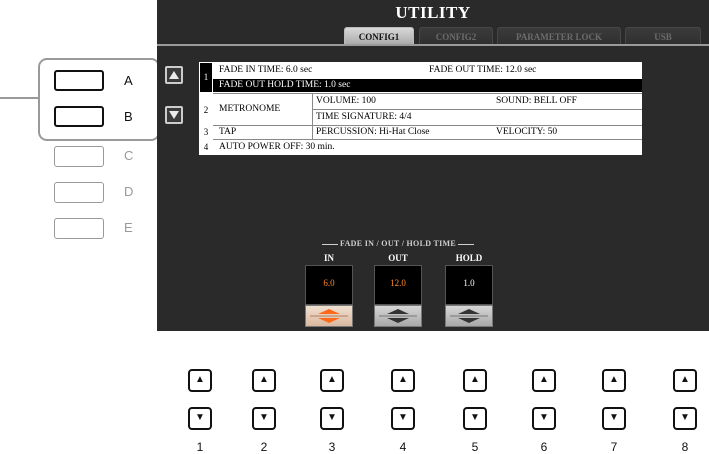 The image size is (709, 454). I want to click on metronome-label: METRONOME, so click(250, 109).